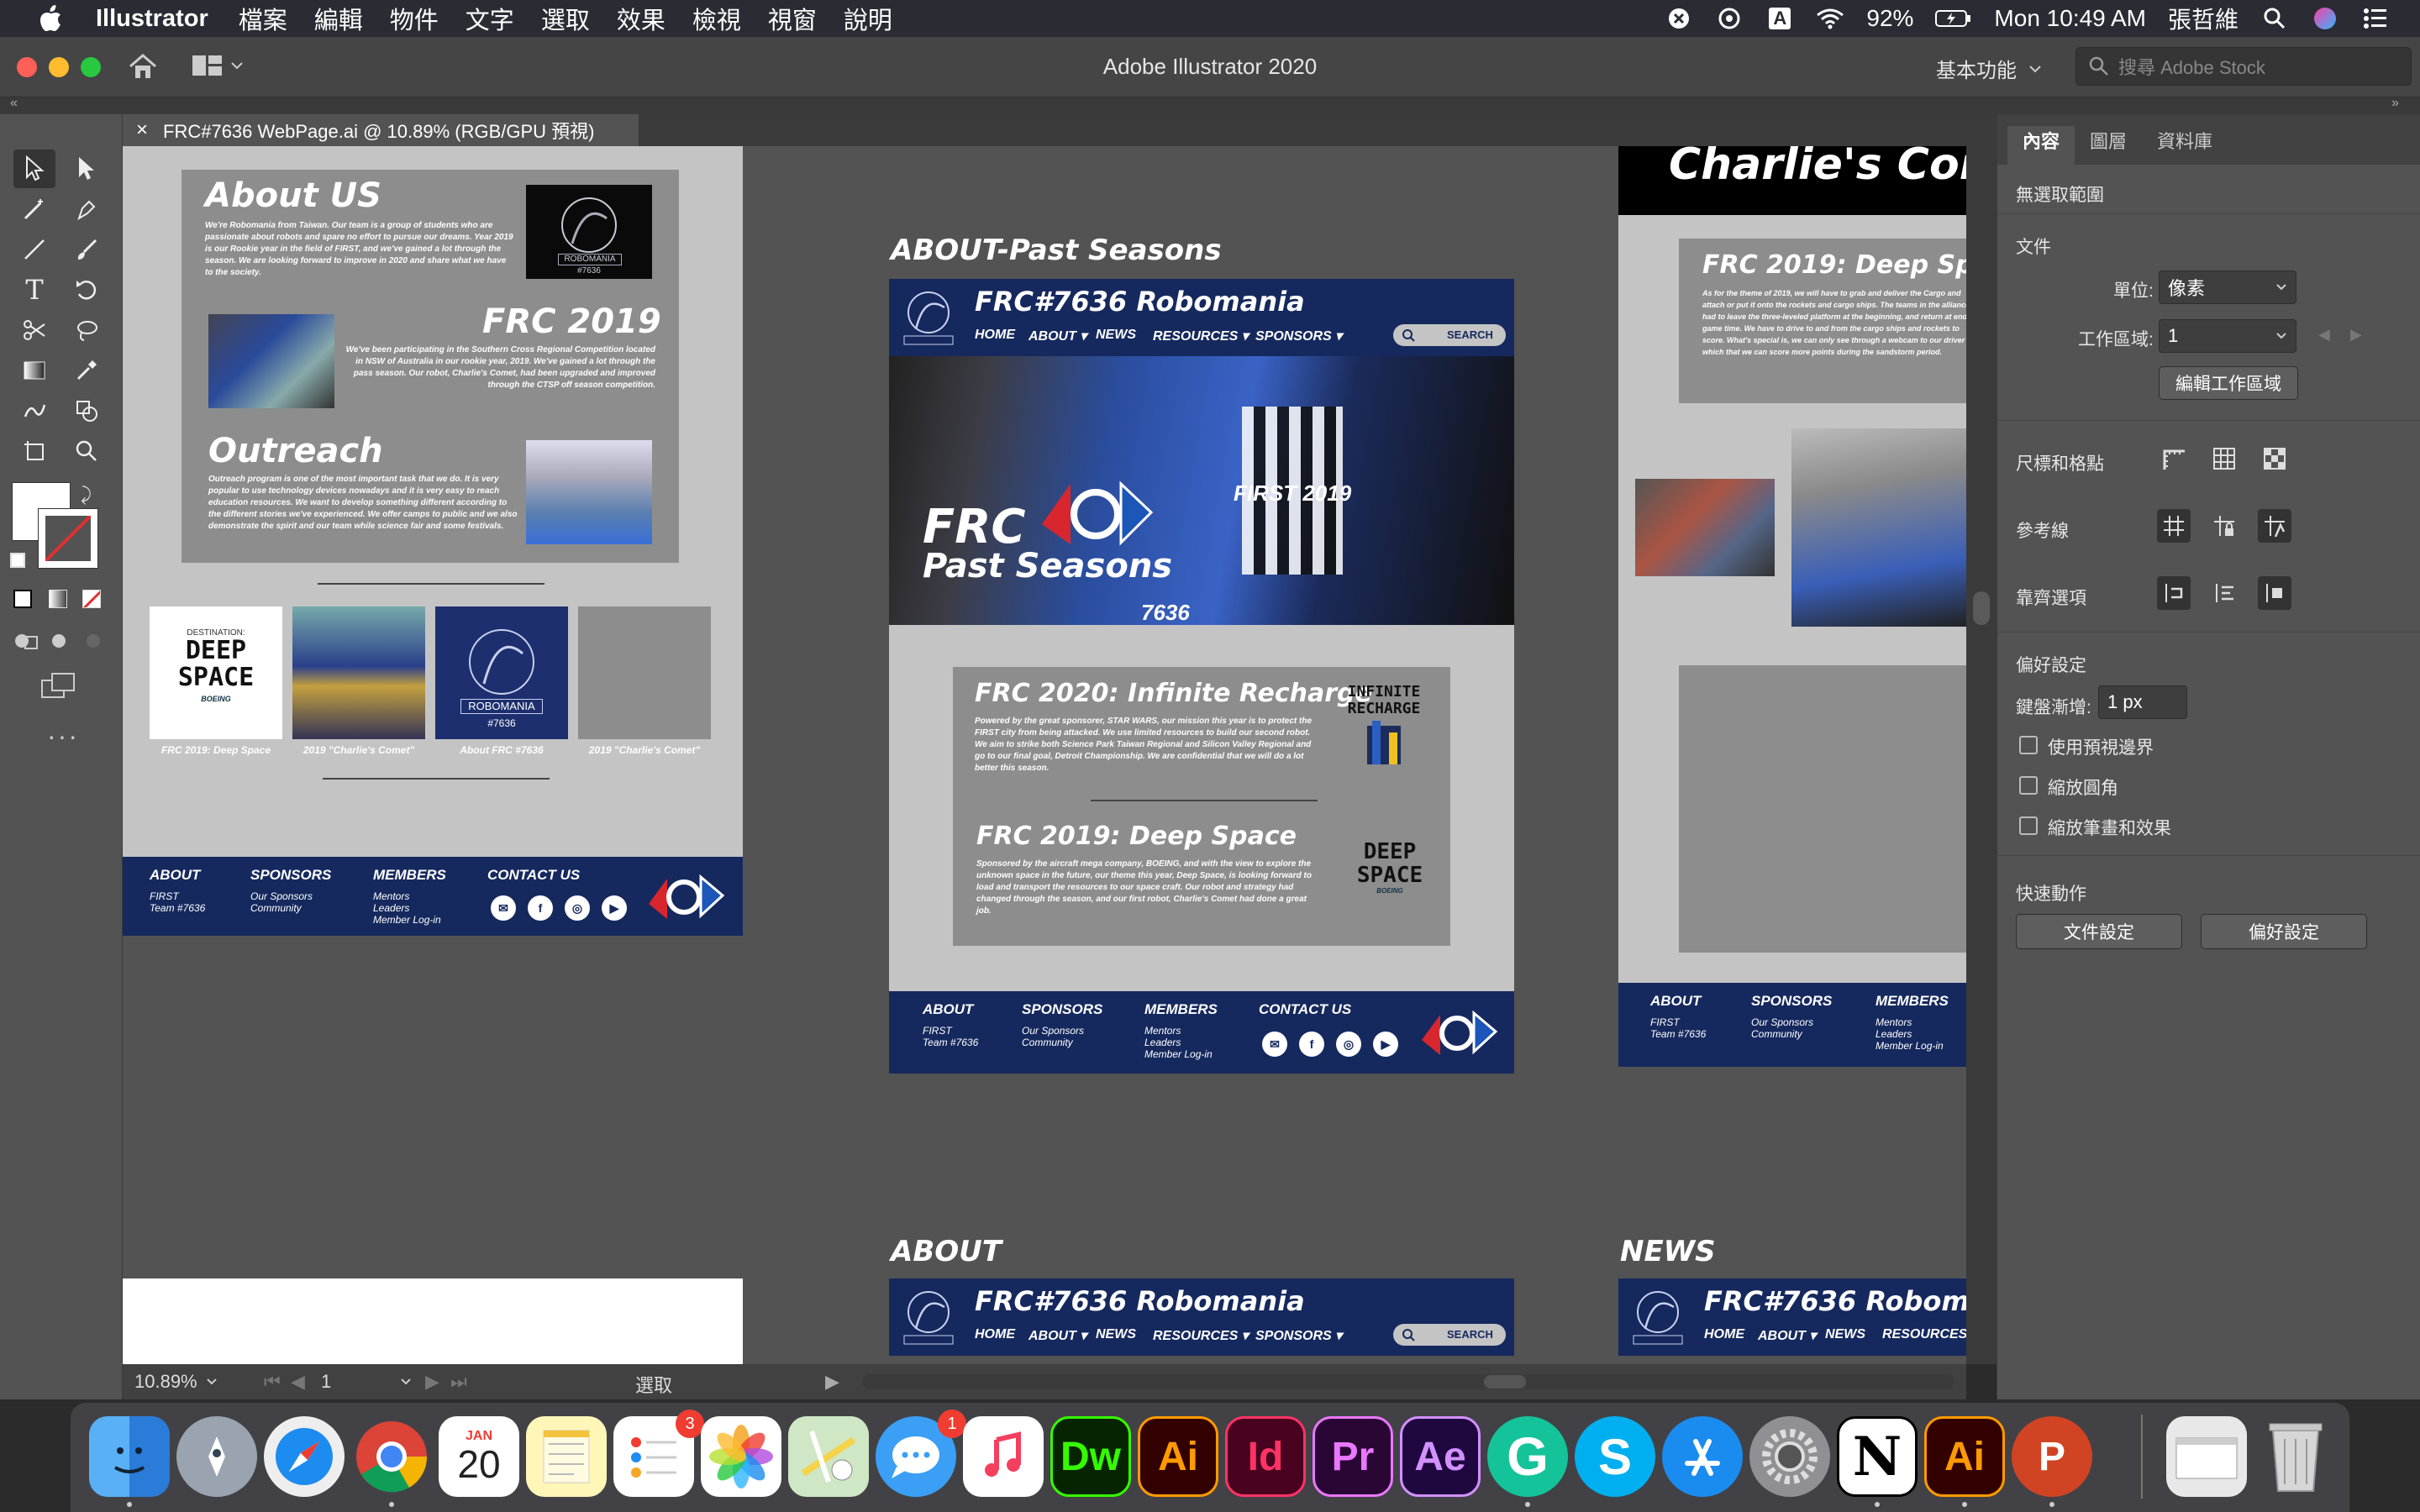  I want to click on wifi-icon, so click(1830, 18).